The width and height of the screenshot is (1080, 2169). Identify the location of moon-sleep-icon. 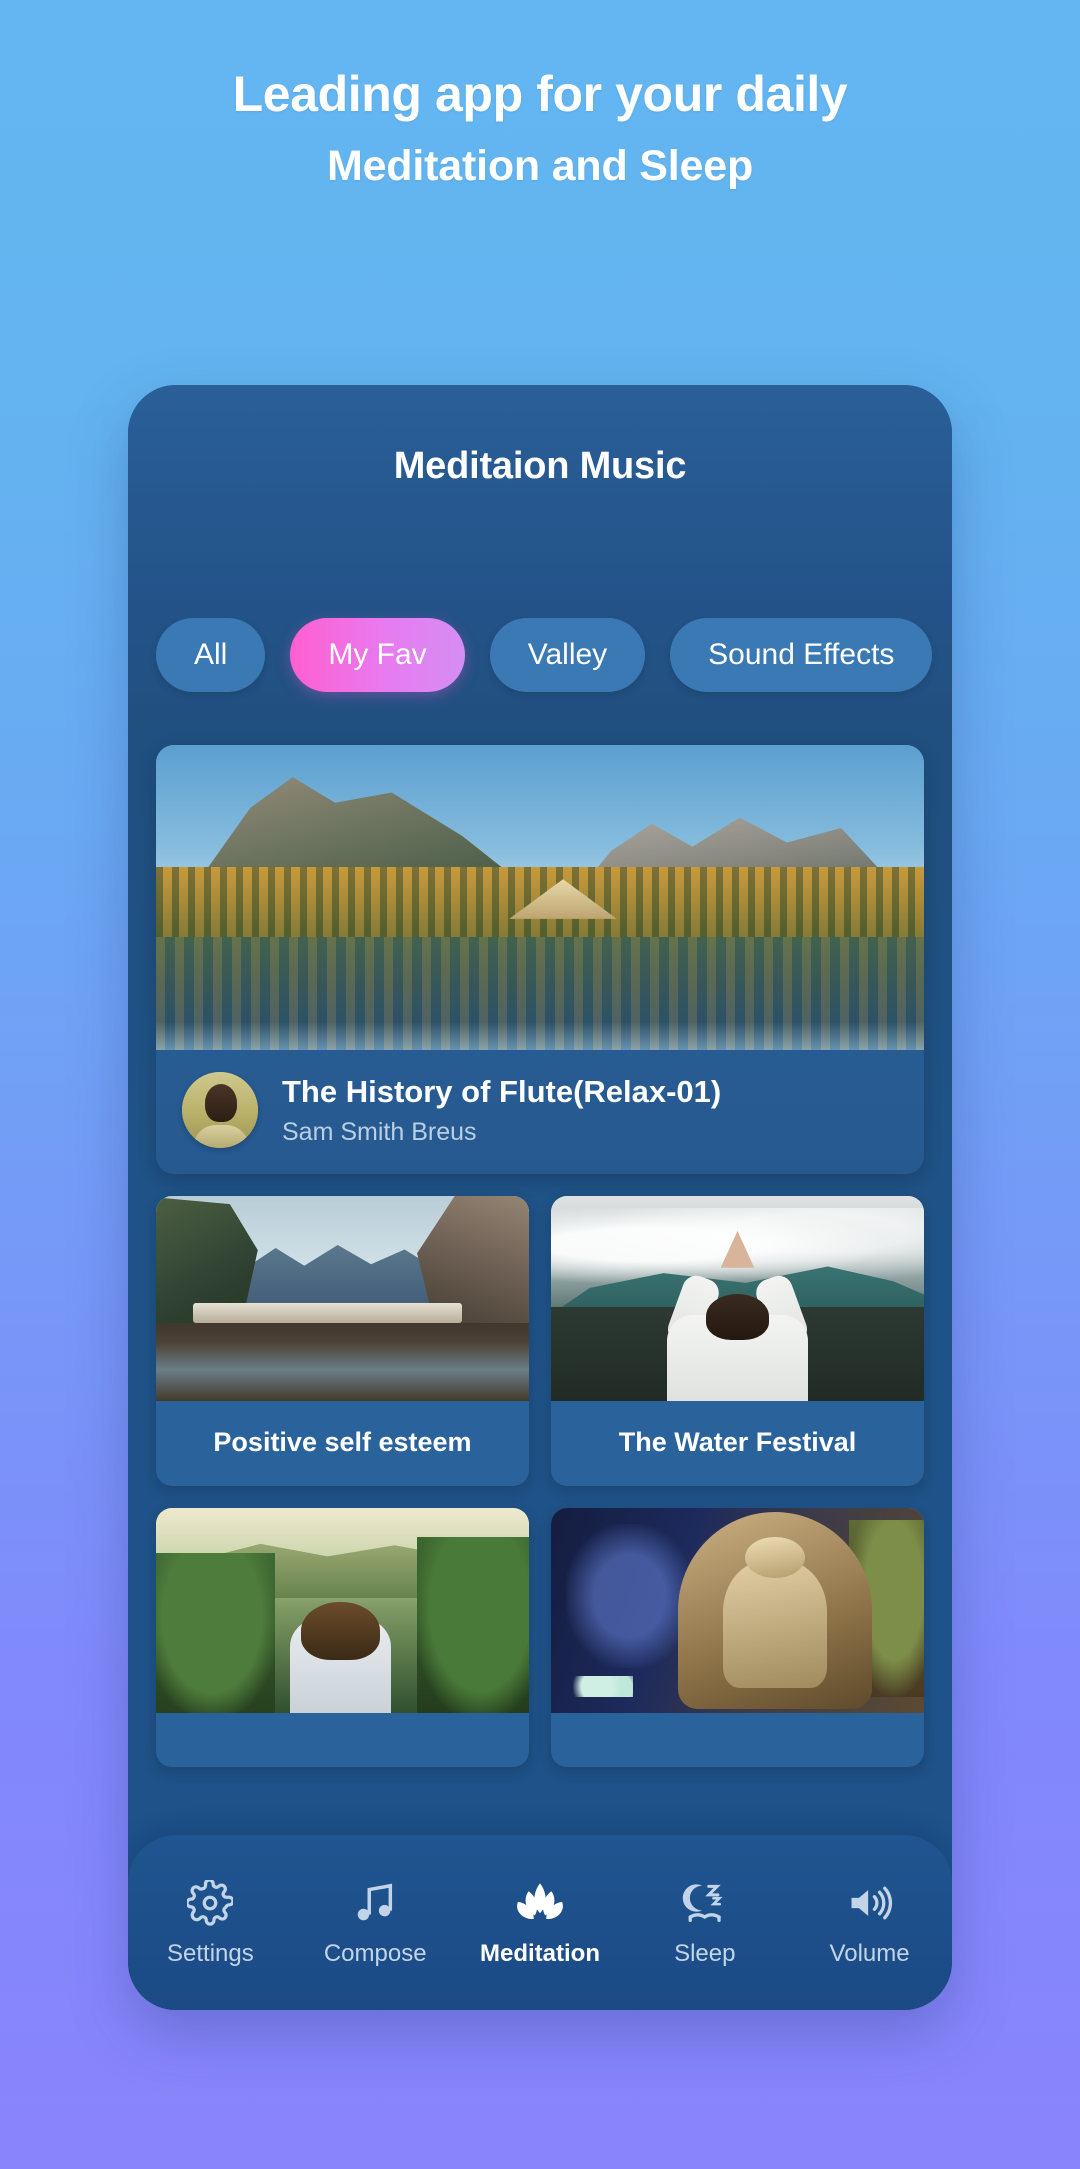
(705, 1903).